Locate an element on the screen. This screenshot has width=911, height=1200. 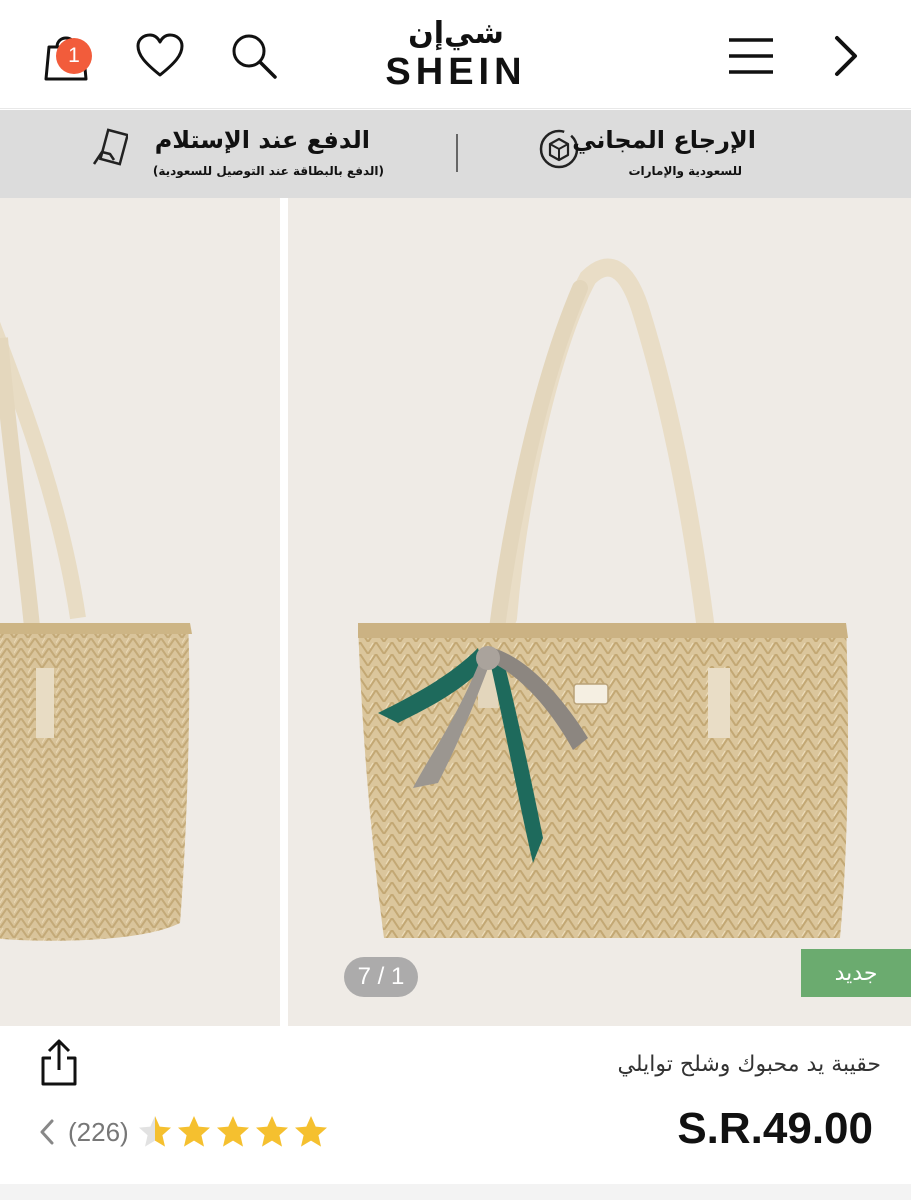
cod-subtitle: (الدفع بالبطاقة عند التوصيل للسعودية) is located at coordinates (268, 171).